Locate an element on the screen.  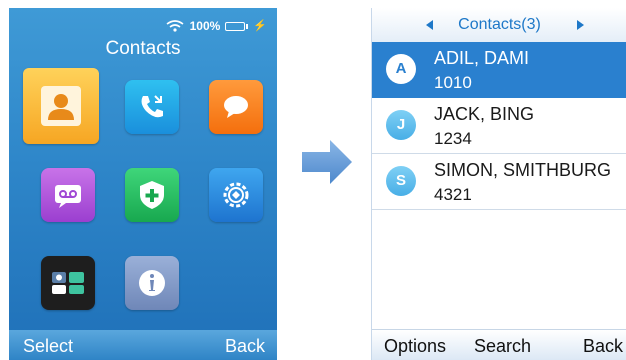
contact-row: S SIMON, SMITHBURG 4321 is located at coordinates (499, 182).